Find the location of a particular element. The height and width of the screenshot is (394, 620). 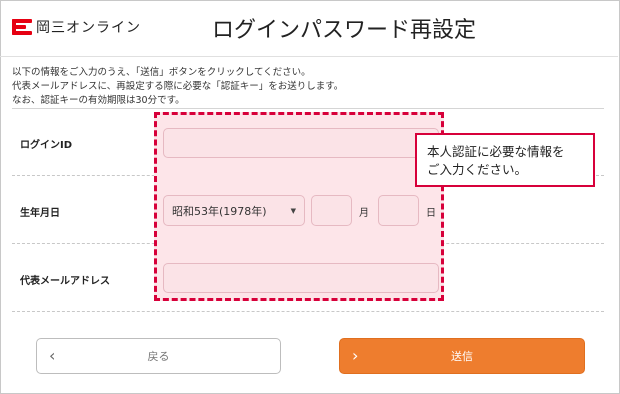

send-button: › 送信 is located at coordinates (462, 356).